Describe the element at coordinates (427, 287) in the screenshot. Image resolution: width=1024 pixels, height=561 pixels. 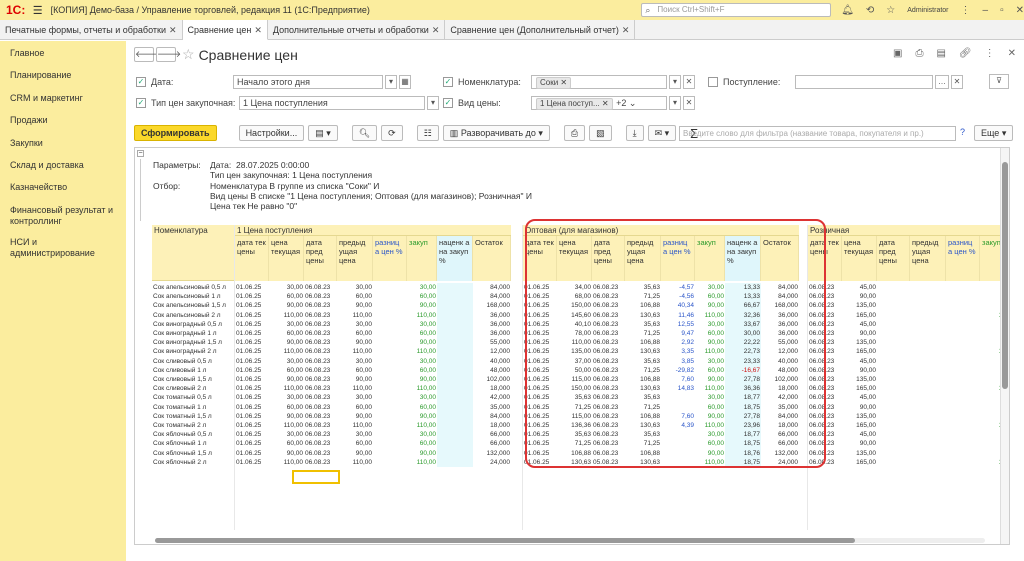
I see `table-cell: 30,00` at that location.